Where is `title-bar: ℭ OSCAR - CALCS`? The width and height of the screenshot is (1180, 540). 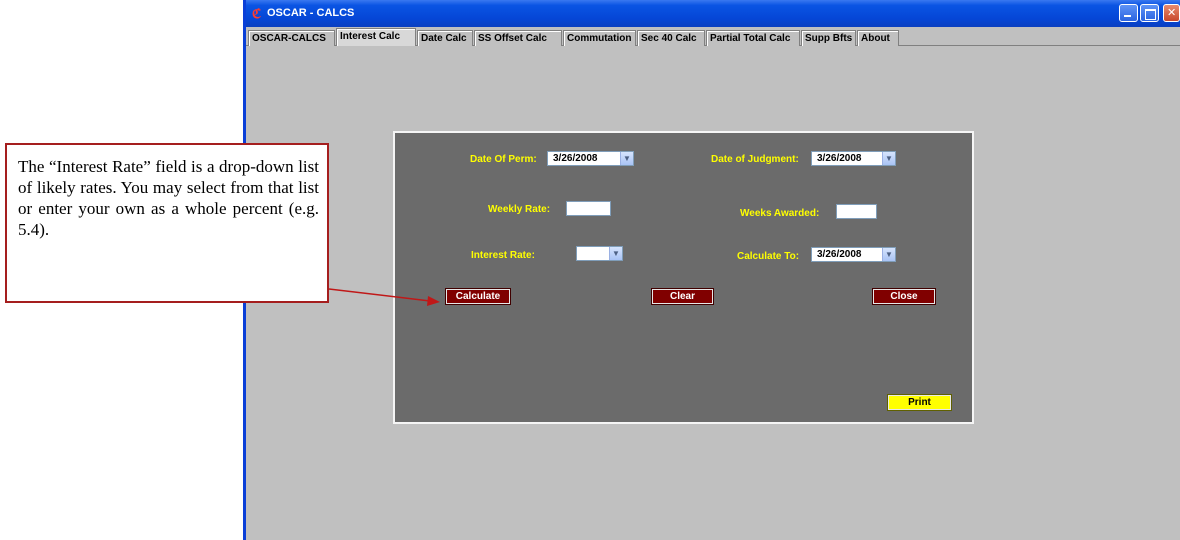
title-bar: ℭ OSCAR - CALCS is located at coordinates (713, 13).